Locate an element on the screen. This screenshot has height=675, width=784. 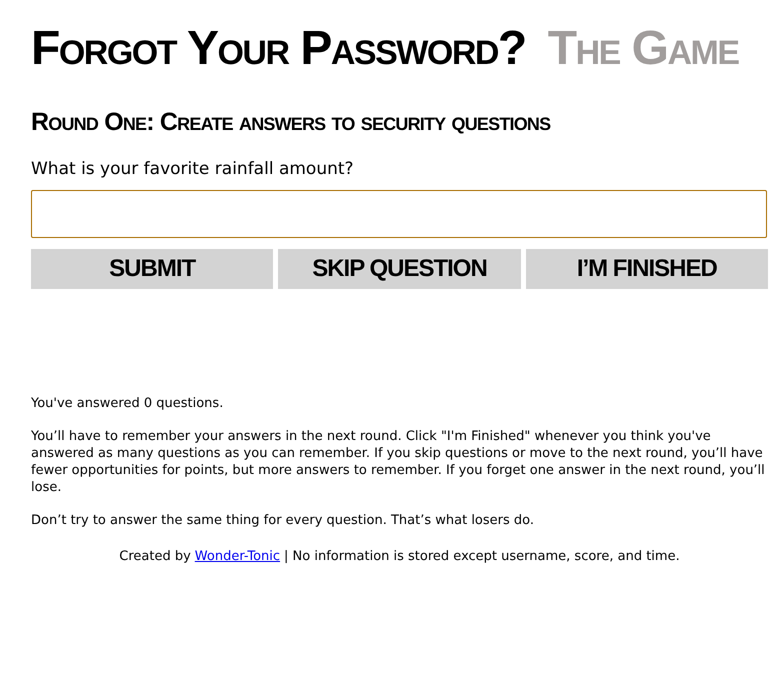
warning-text: Don’t try to answer the same thing for every question. That’s what losers do. is located at coordinates (283, 520).